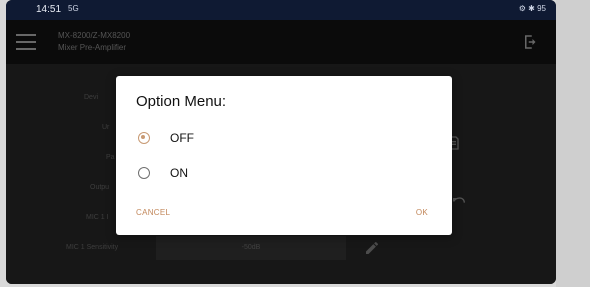 This screenshot has width=590, height=287. I want to click on dialog-title: Option Menu:, so click(181, 101).